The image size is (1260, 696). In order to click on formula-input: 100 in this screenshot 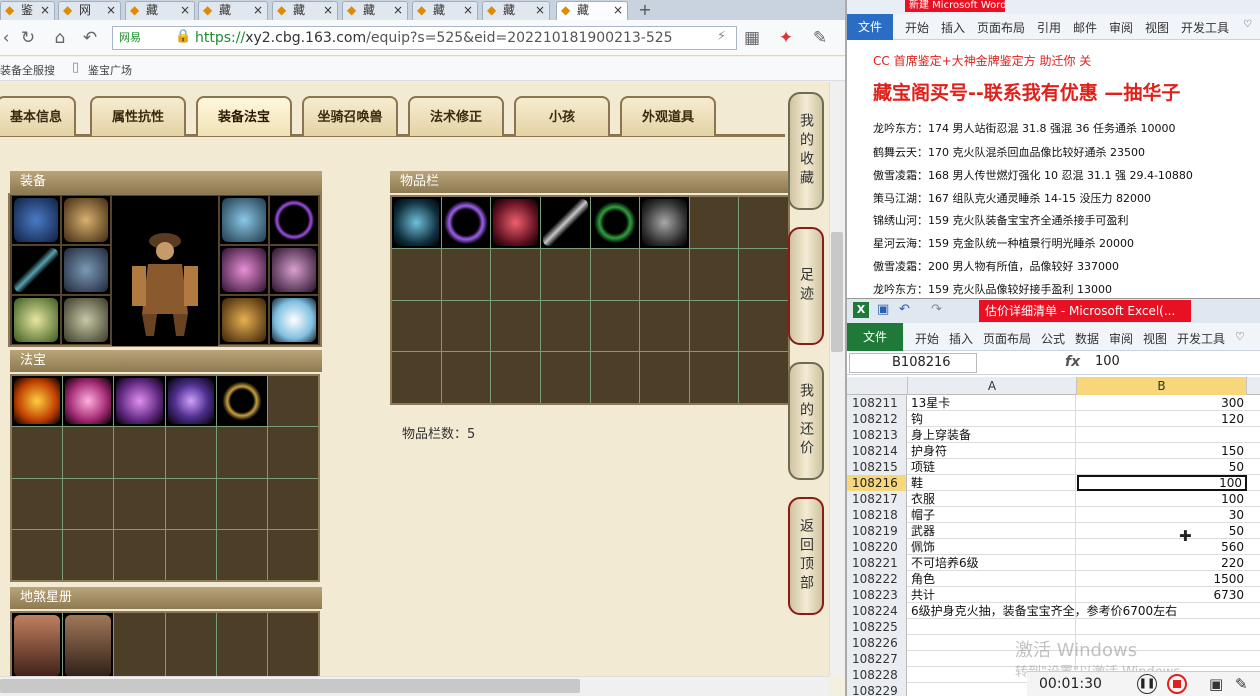, I will do `click(1107, 361)`.